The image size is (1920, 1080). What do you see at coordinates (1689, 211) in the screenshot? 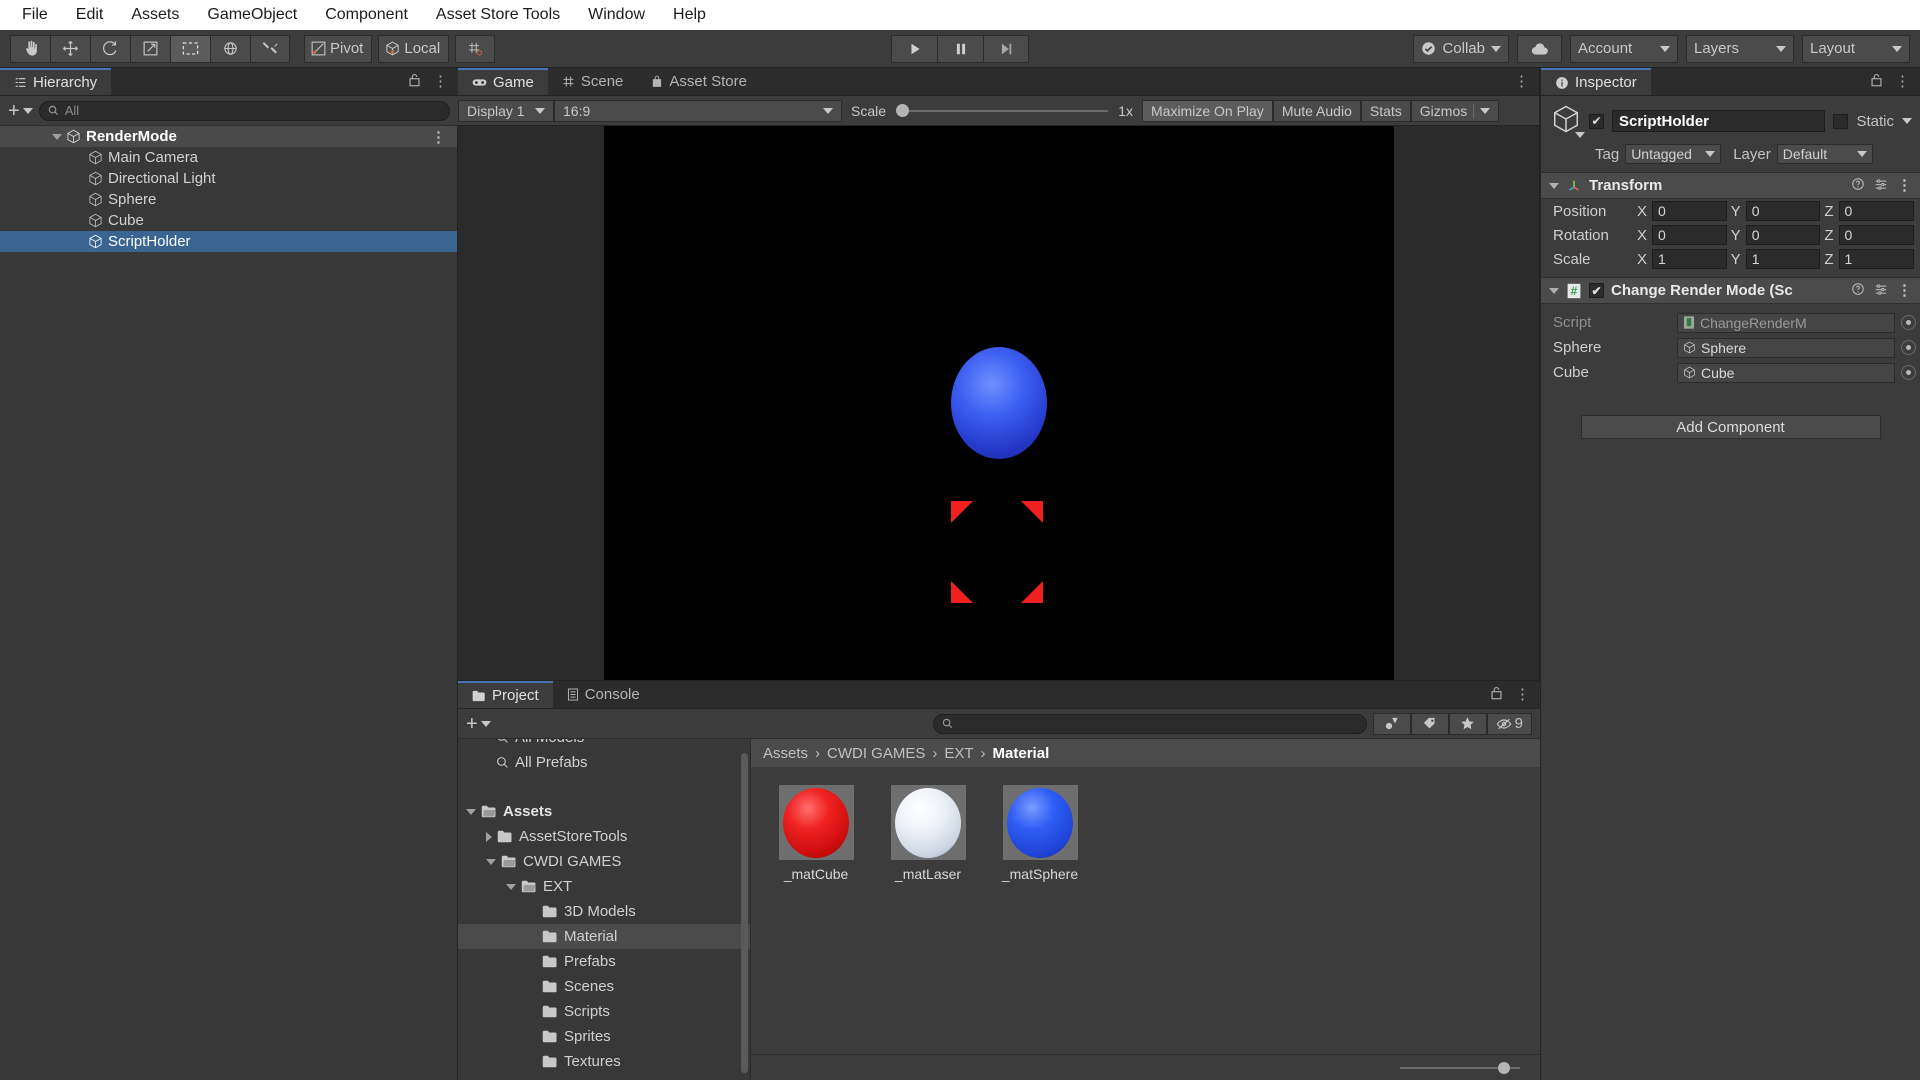
I see `position-x-field: 0` at bounding box center [1689, 211].